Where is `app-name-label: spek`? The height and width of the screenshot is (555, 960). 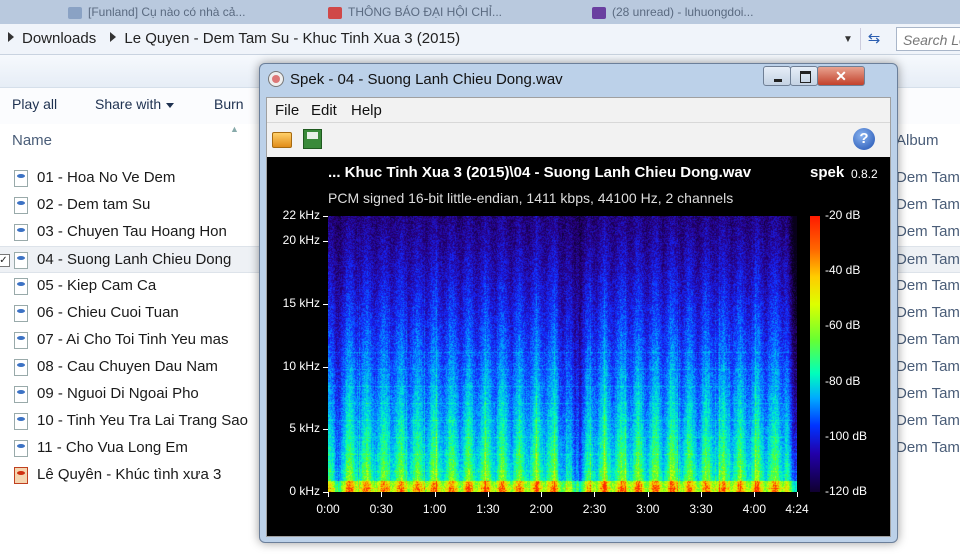
app-name-label: spek is located at coordinates (827, 172).